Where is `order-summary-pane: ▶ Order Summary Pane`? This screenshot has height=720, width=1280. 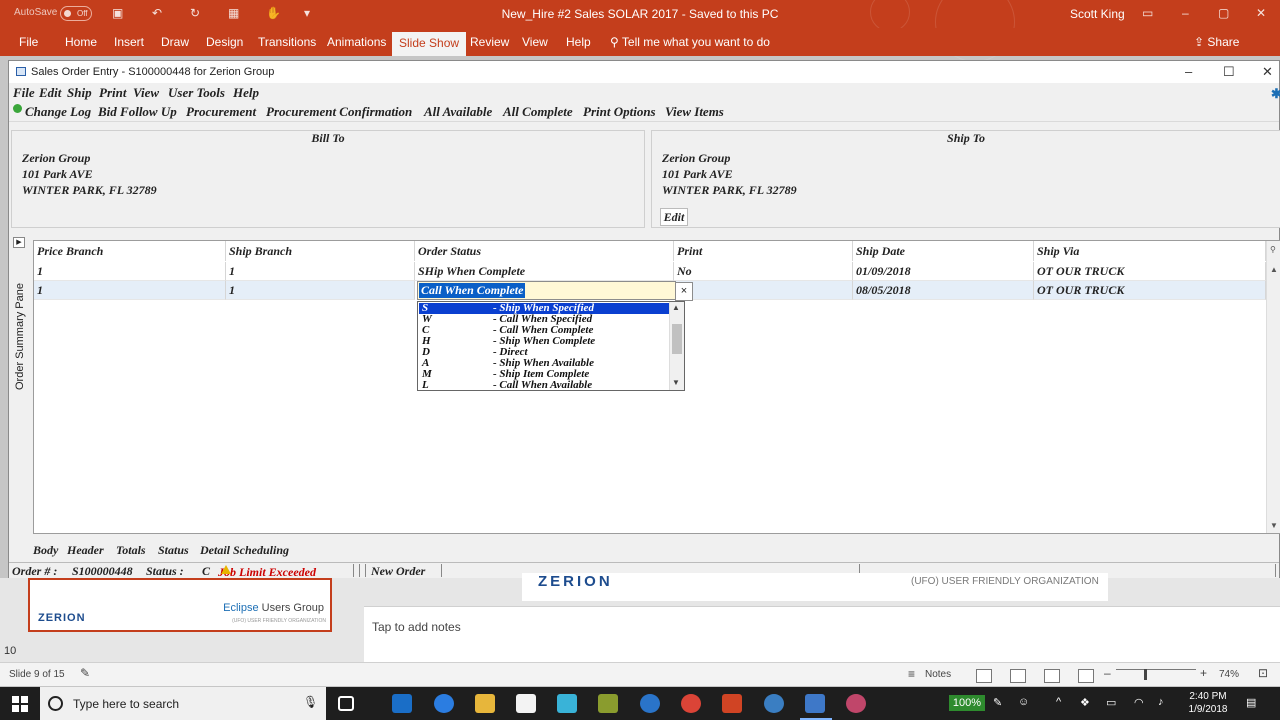 order-summary-pane: ▶ Order Summary Pane is located at coordinates (20, 397).